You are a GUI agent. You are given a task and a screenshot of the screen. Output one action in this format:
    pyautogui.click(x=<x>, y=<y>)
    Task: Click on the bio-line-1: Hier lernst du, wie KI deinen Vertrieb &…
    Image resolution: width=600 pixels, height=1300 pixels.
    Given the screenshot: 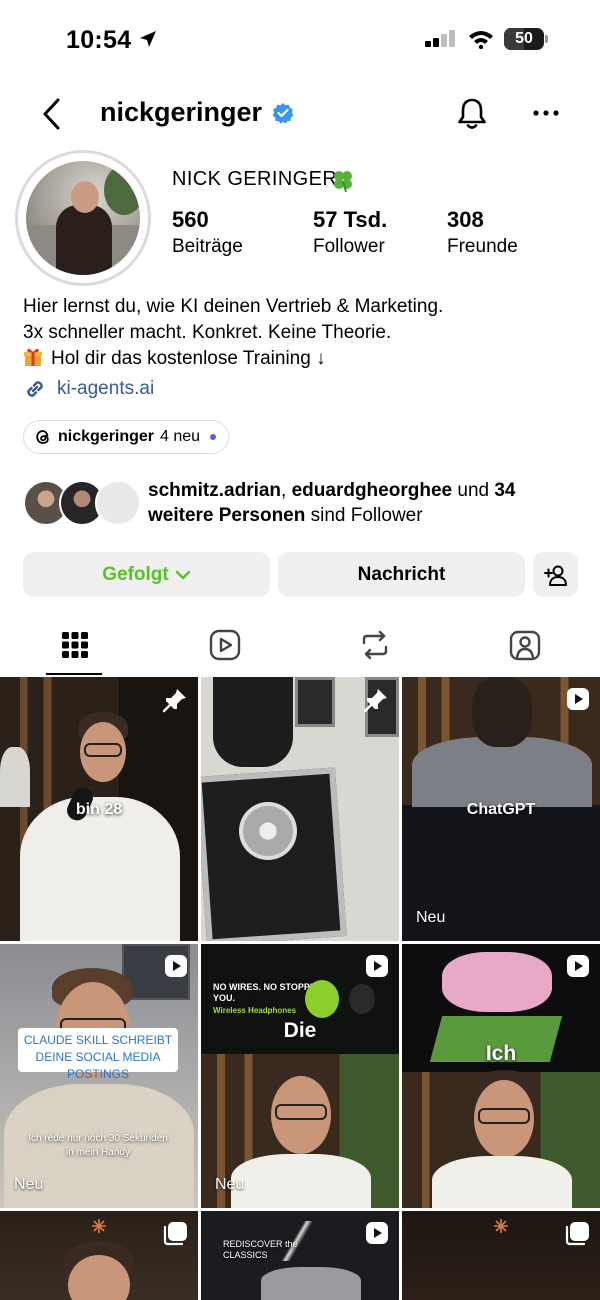 What is the action you would take?
    pyautogui.click(x=233, y=306)
    